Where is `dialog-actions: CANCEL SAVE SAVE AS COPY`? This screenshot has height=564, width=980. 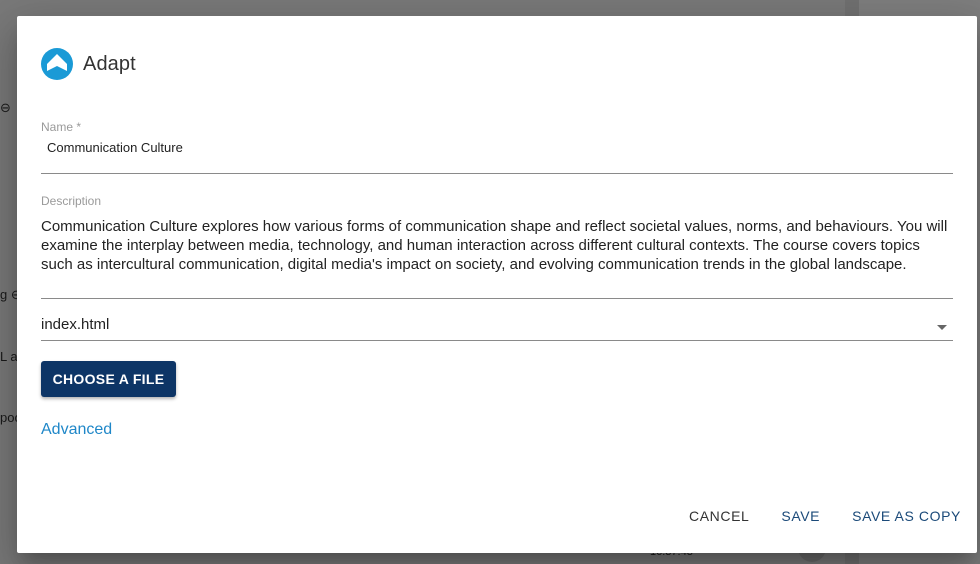 dialog-actions: CANCEL SAVE SAVE AS COPY is located at coordinates (825, 516).